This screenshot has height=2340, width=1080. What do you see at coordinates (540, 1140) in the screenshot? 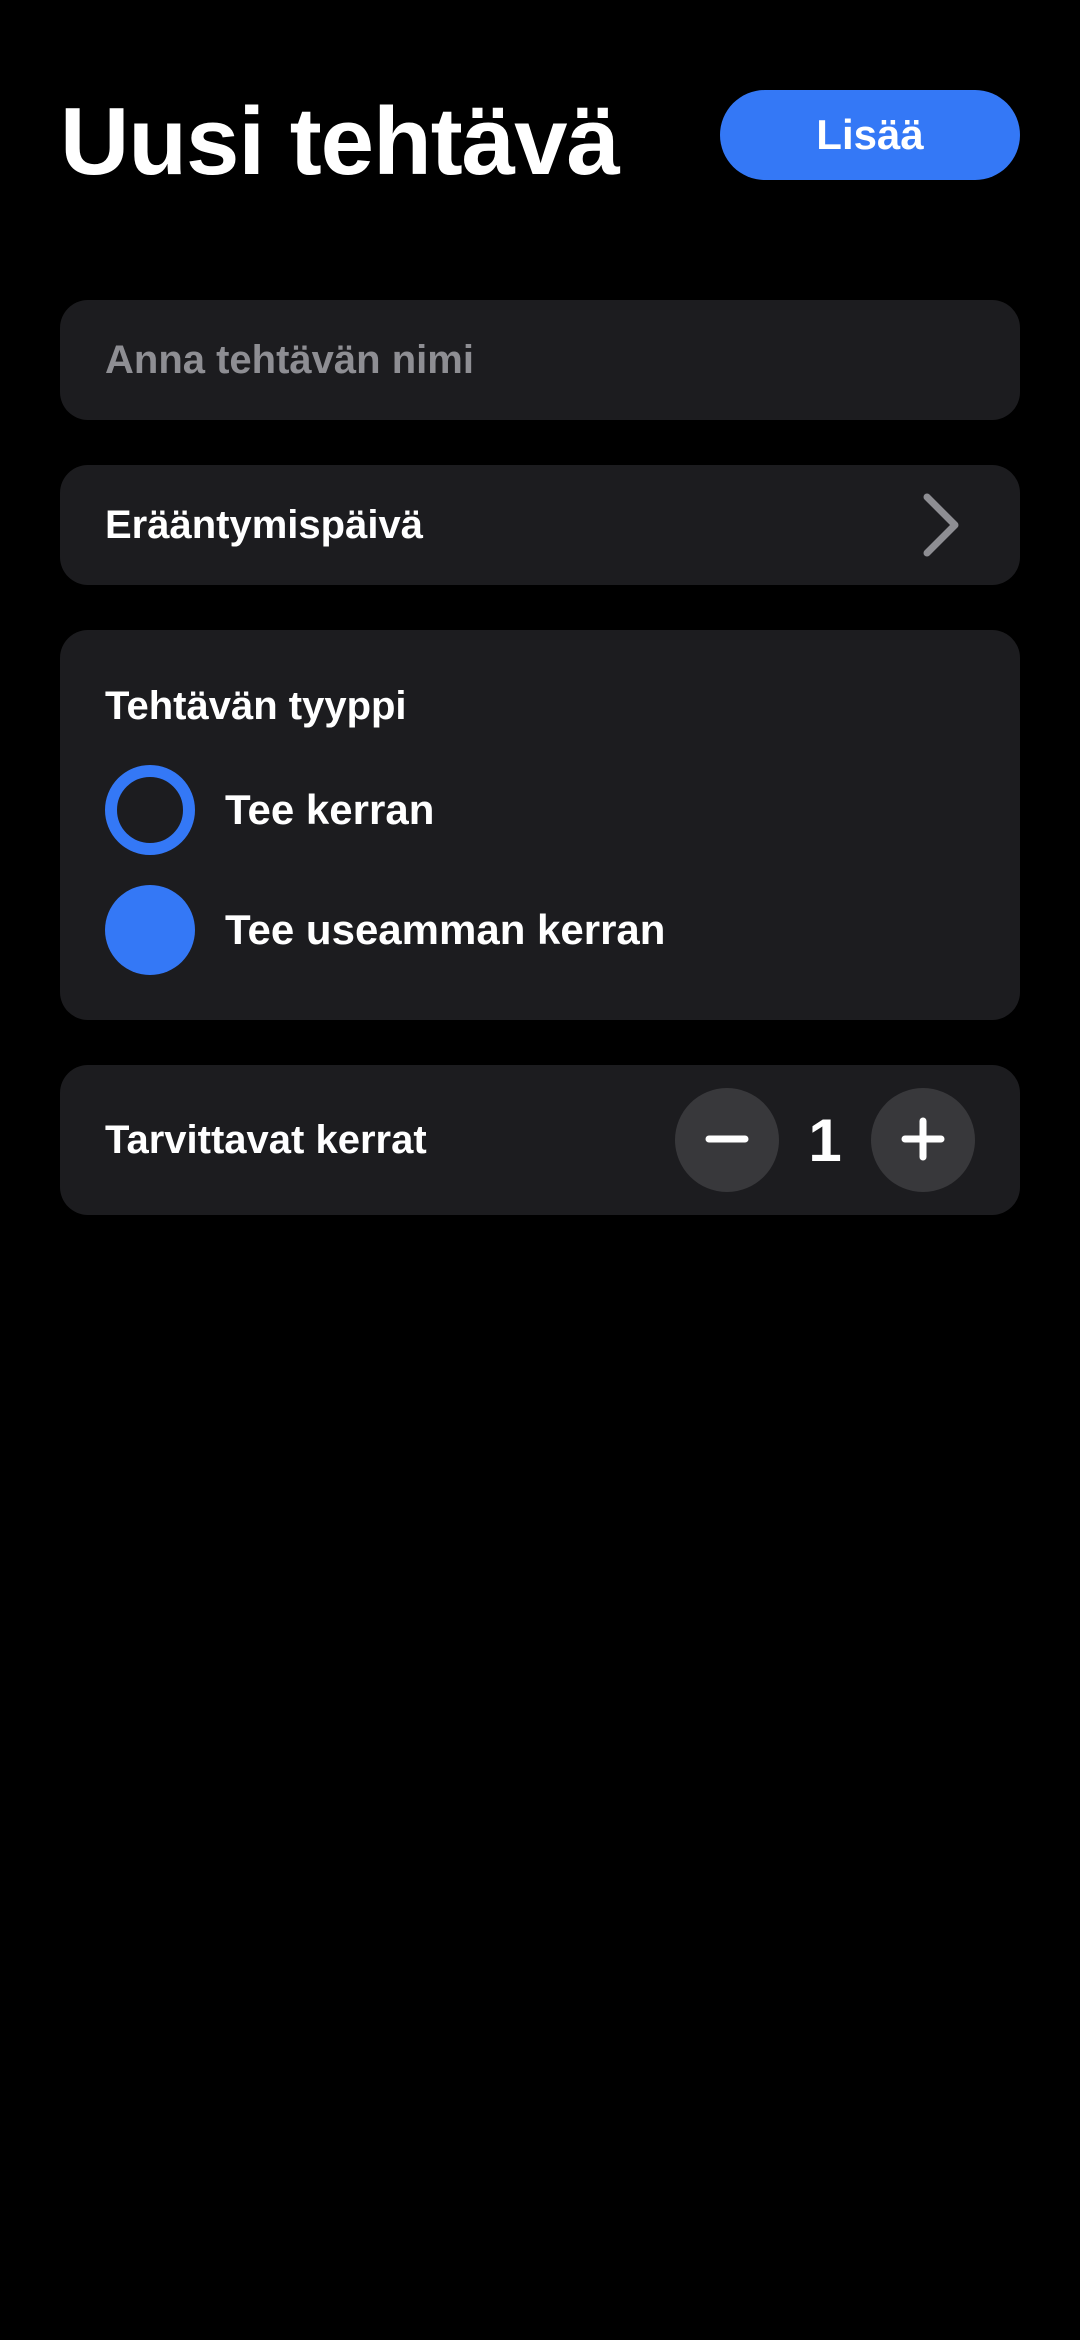
I see `required-count-card: Tarvittavat kerrat 1` at bounding box center [540, 1140].